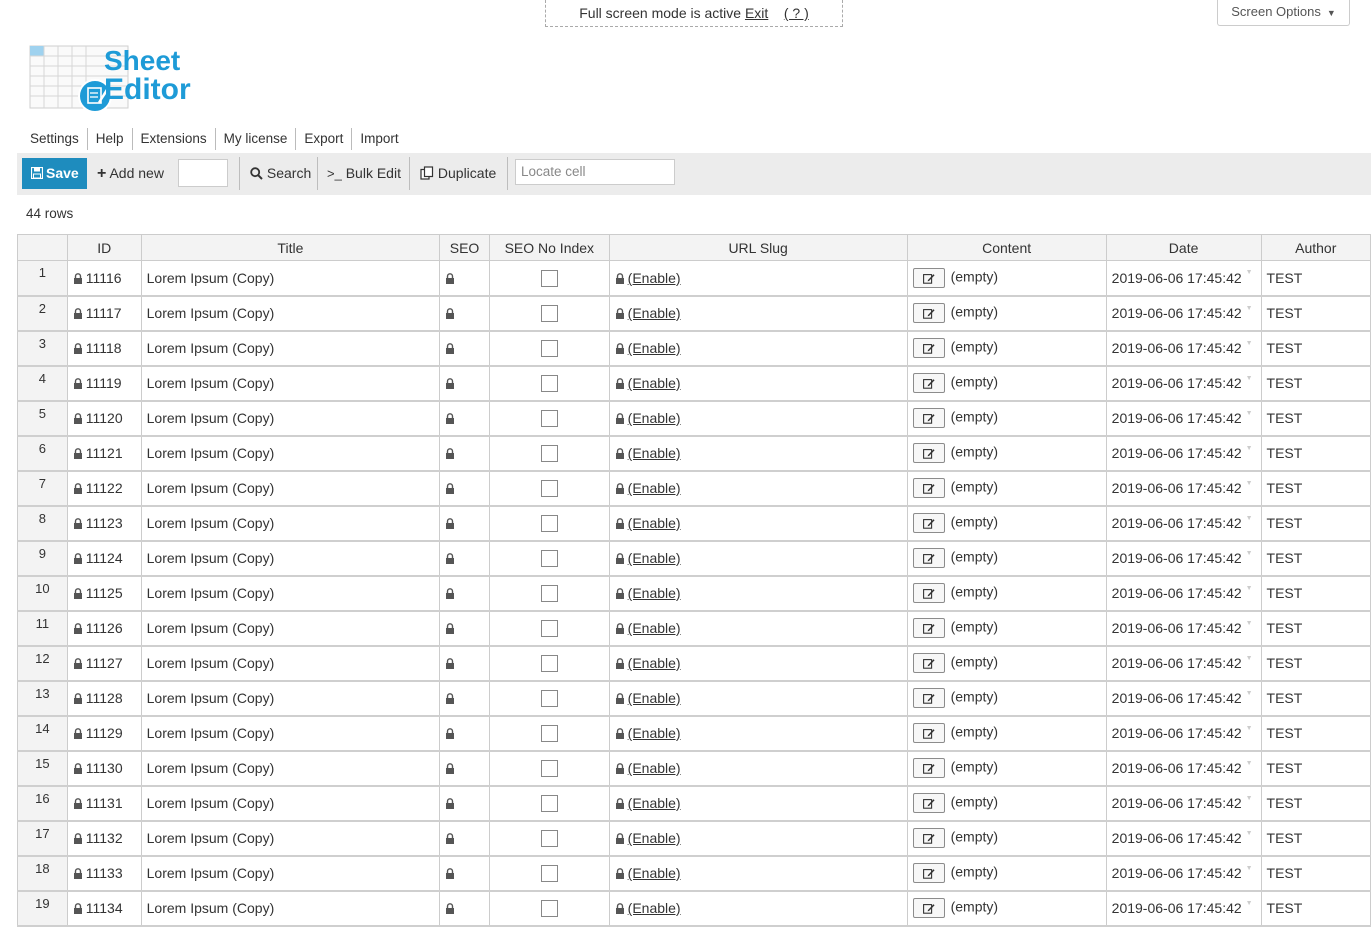  Describe the element at coordinates (104, 873) in the screenshot. I see `cell-id: 11133` at that location.